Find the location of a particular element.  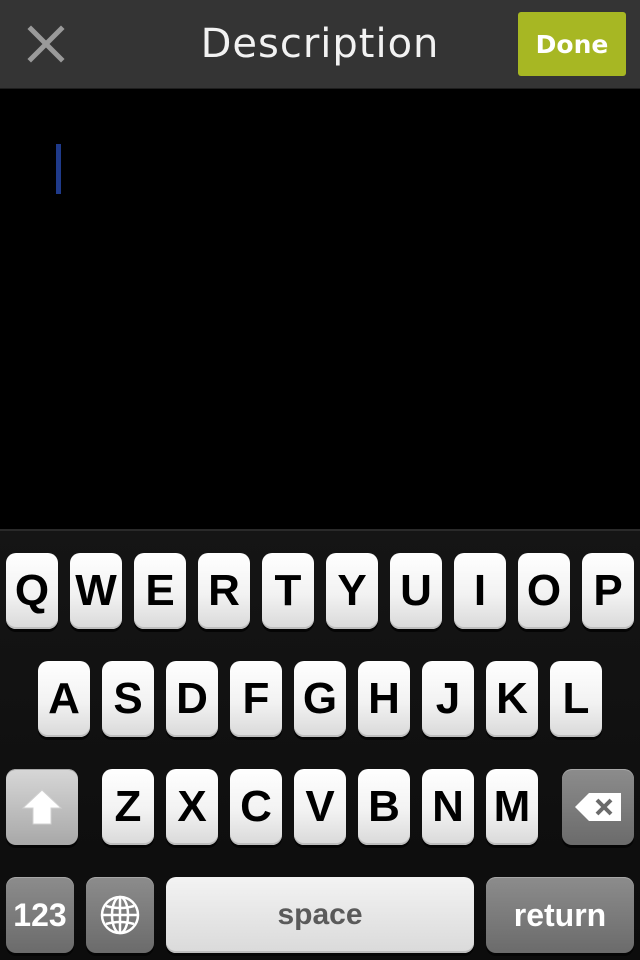

key-j: J is located at coordinates (448, 699).